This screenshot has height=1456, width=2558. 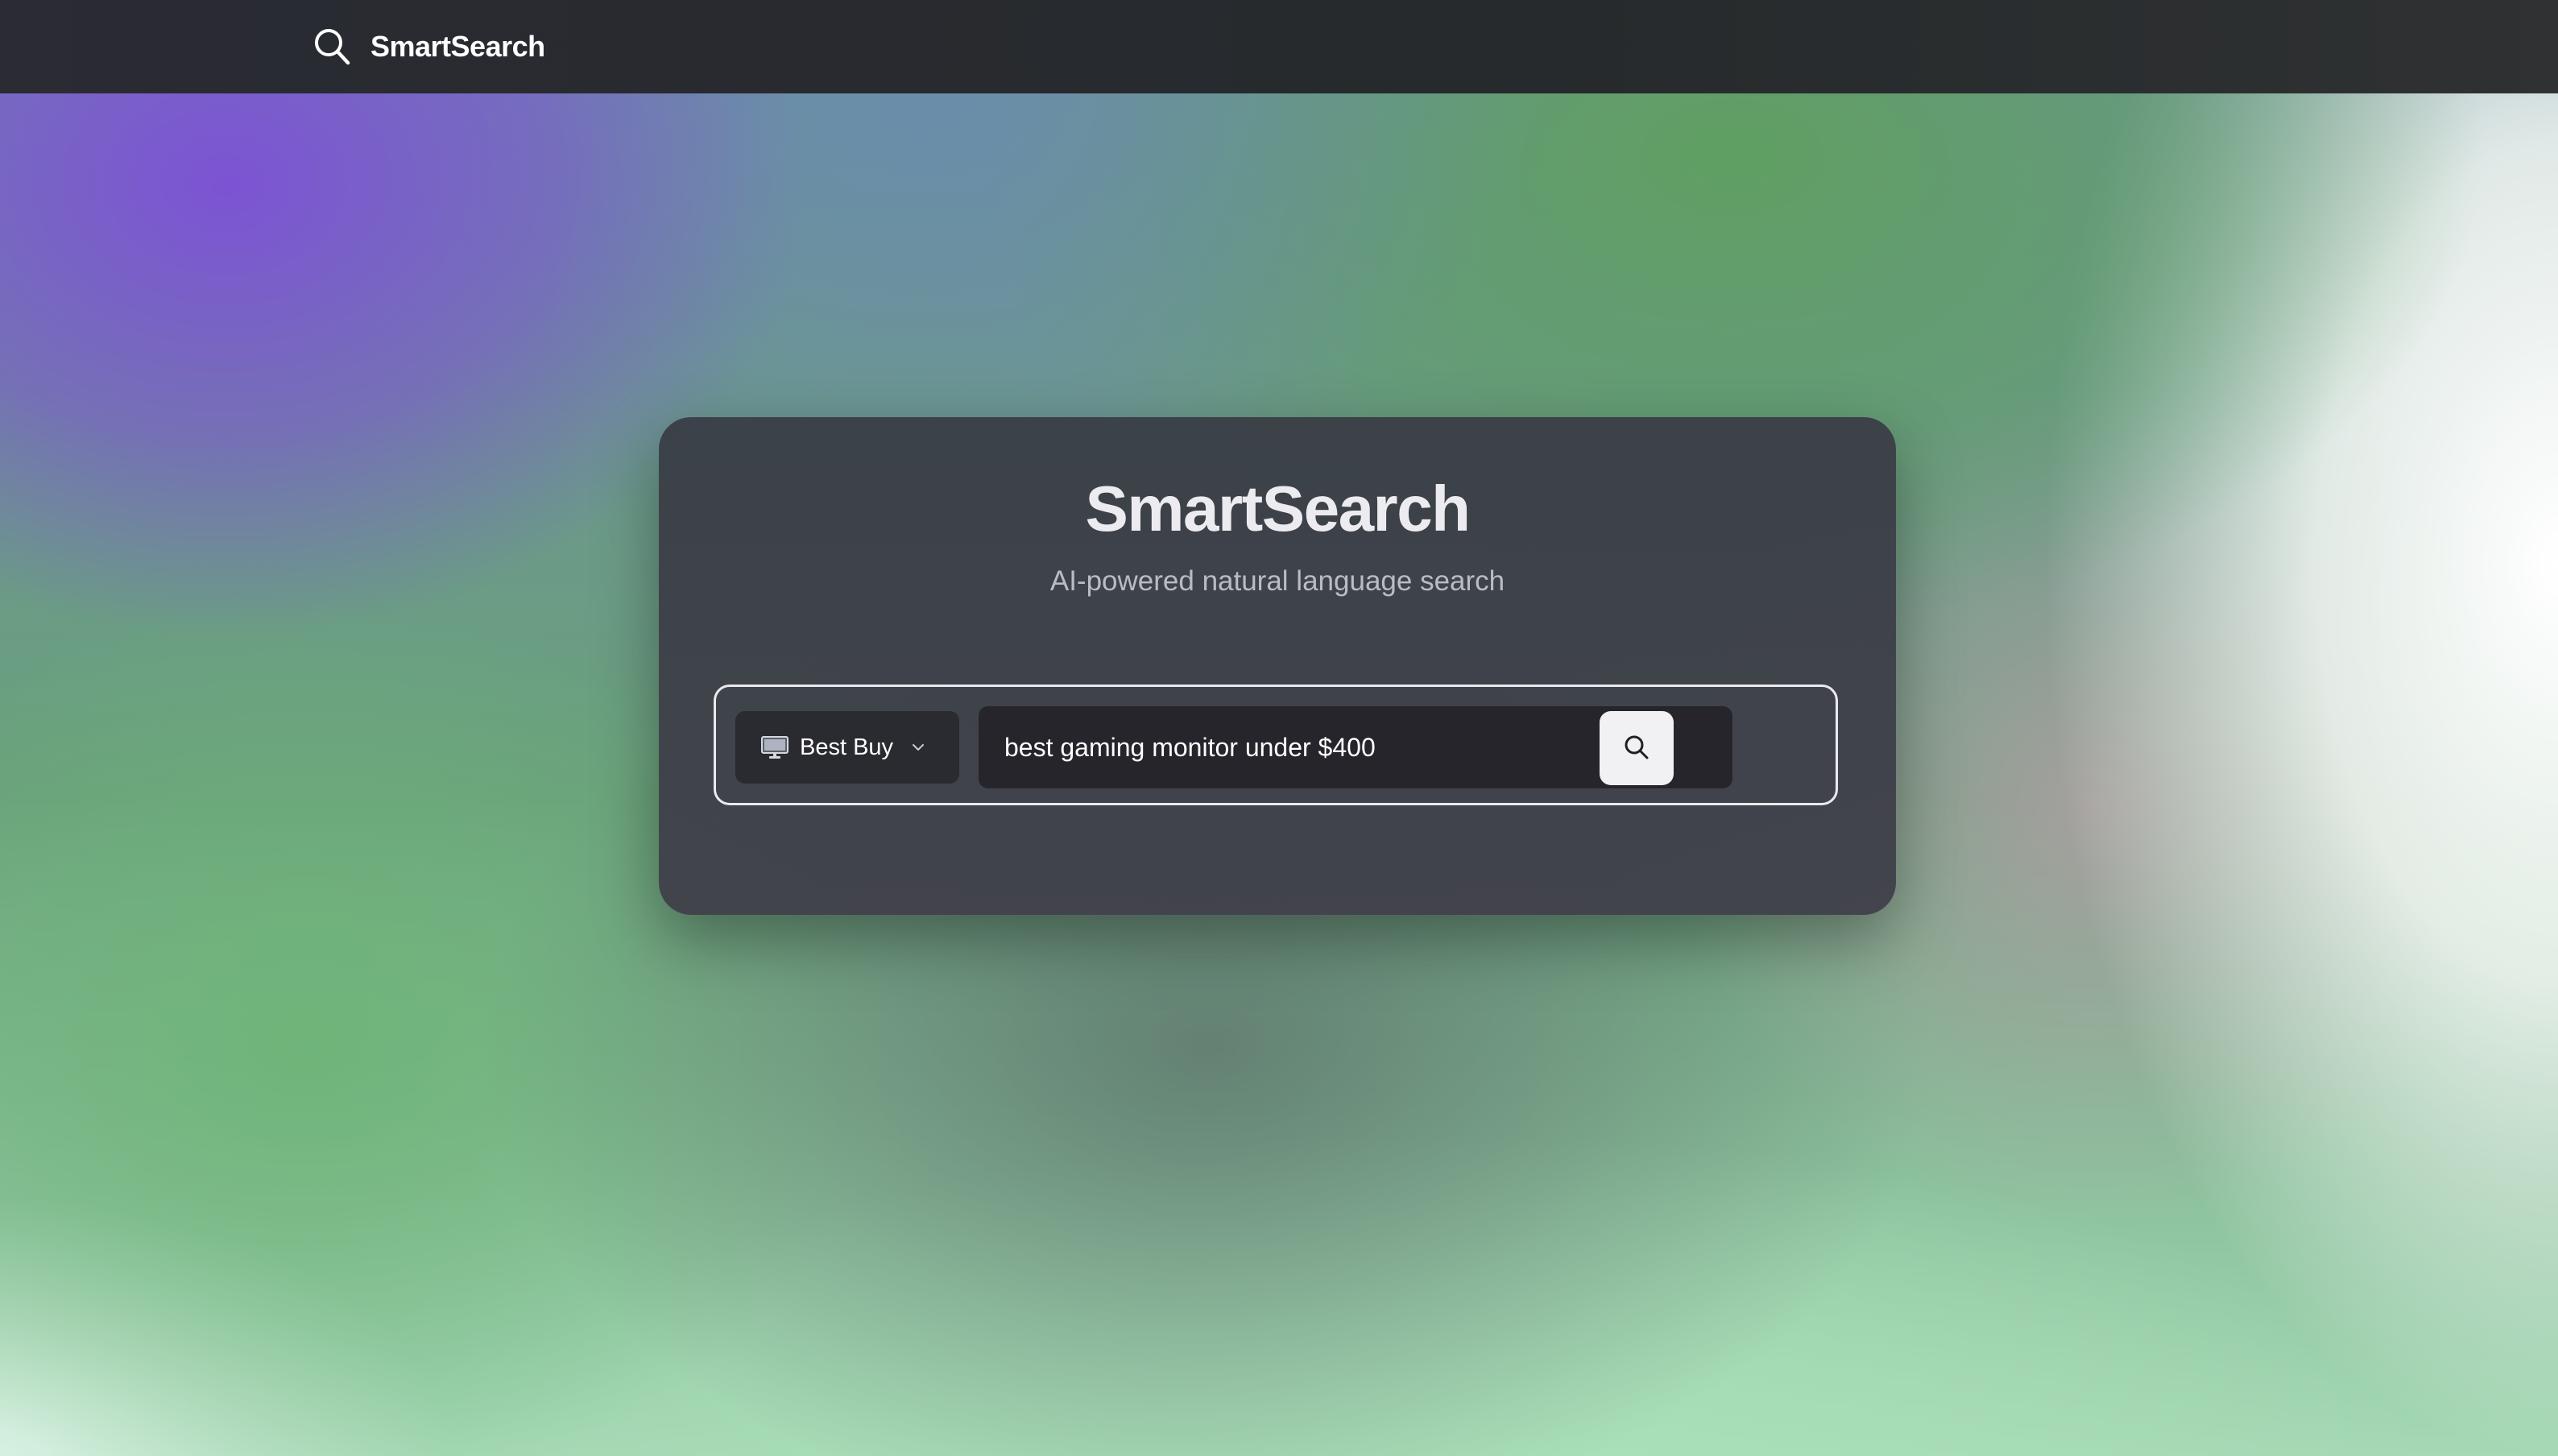 I want to click on monitor-icon, so click(x=775, y=748).